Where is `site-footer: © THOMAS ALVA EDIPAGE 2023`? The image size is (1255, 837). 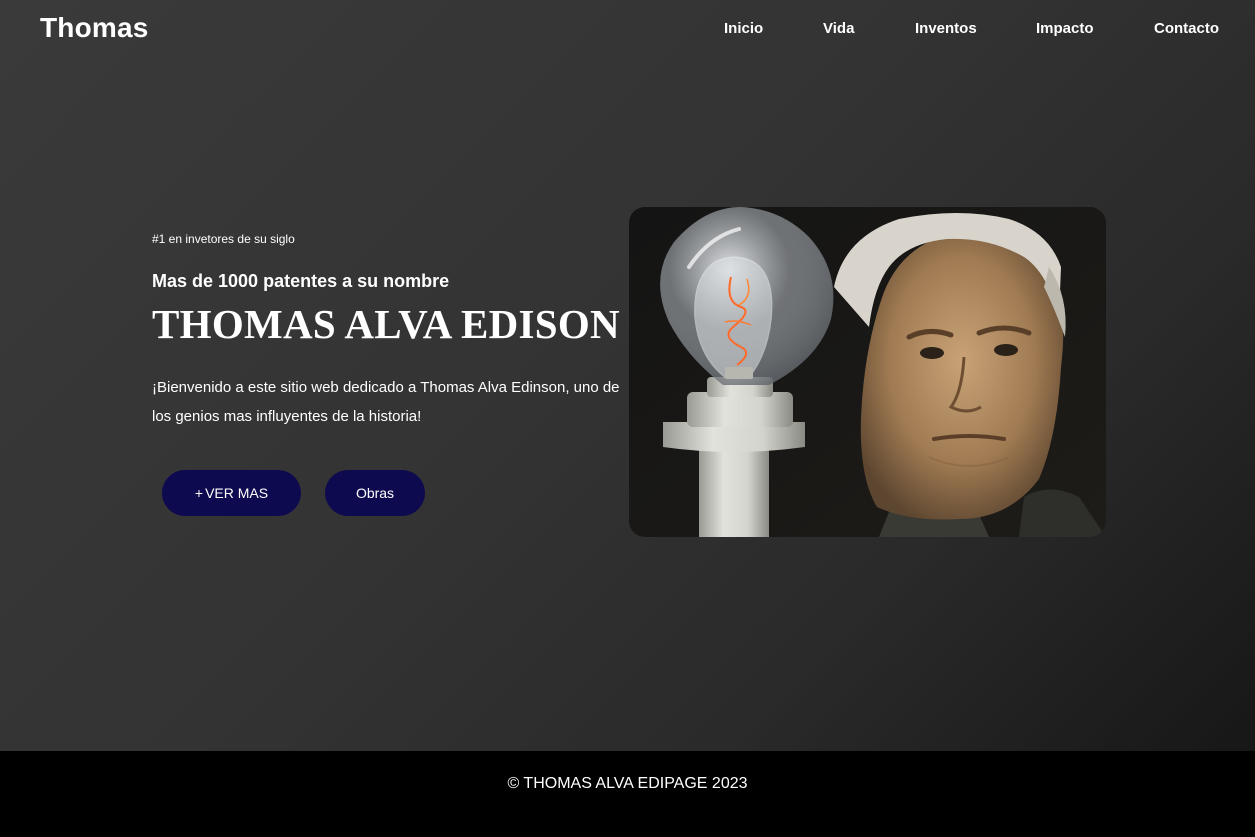 site-footer: © THOMAS ALVA EDIPAGE 2023 is located at coordinates (627, 794).